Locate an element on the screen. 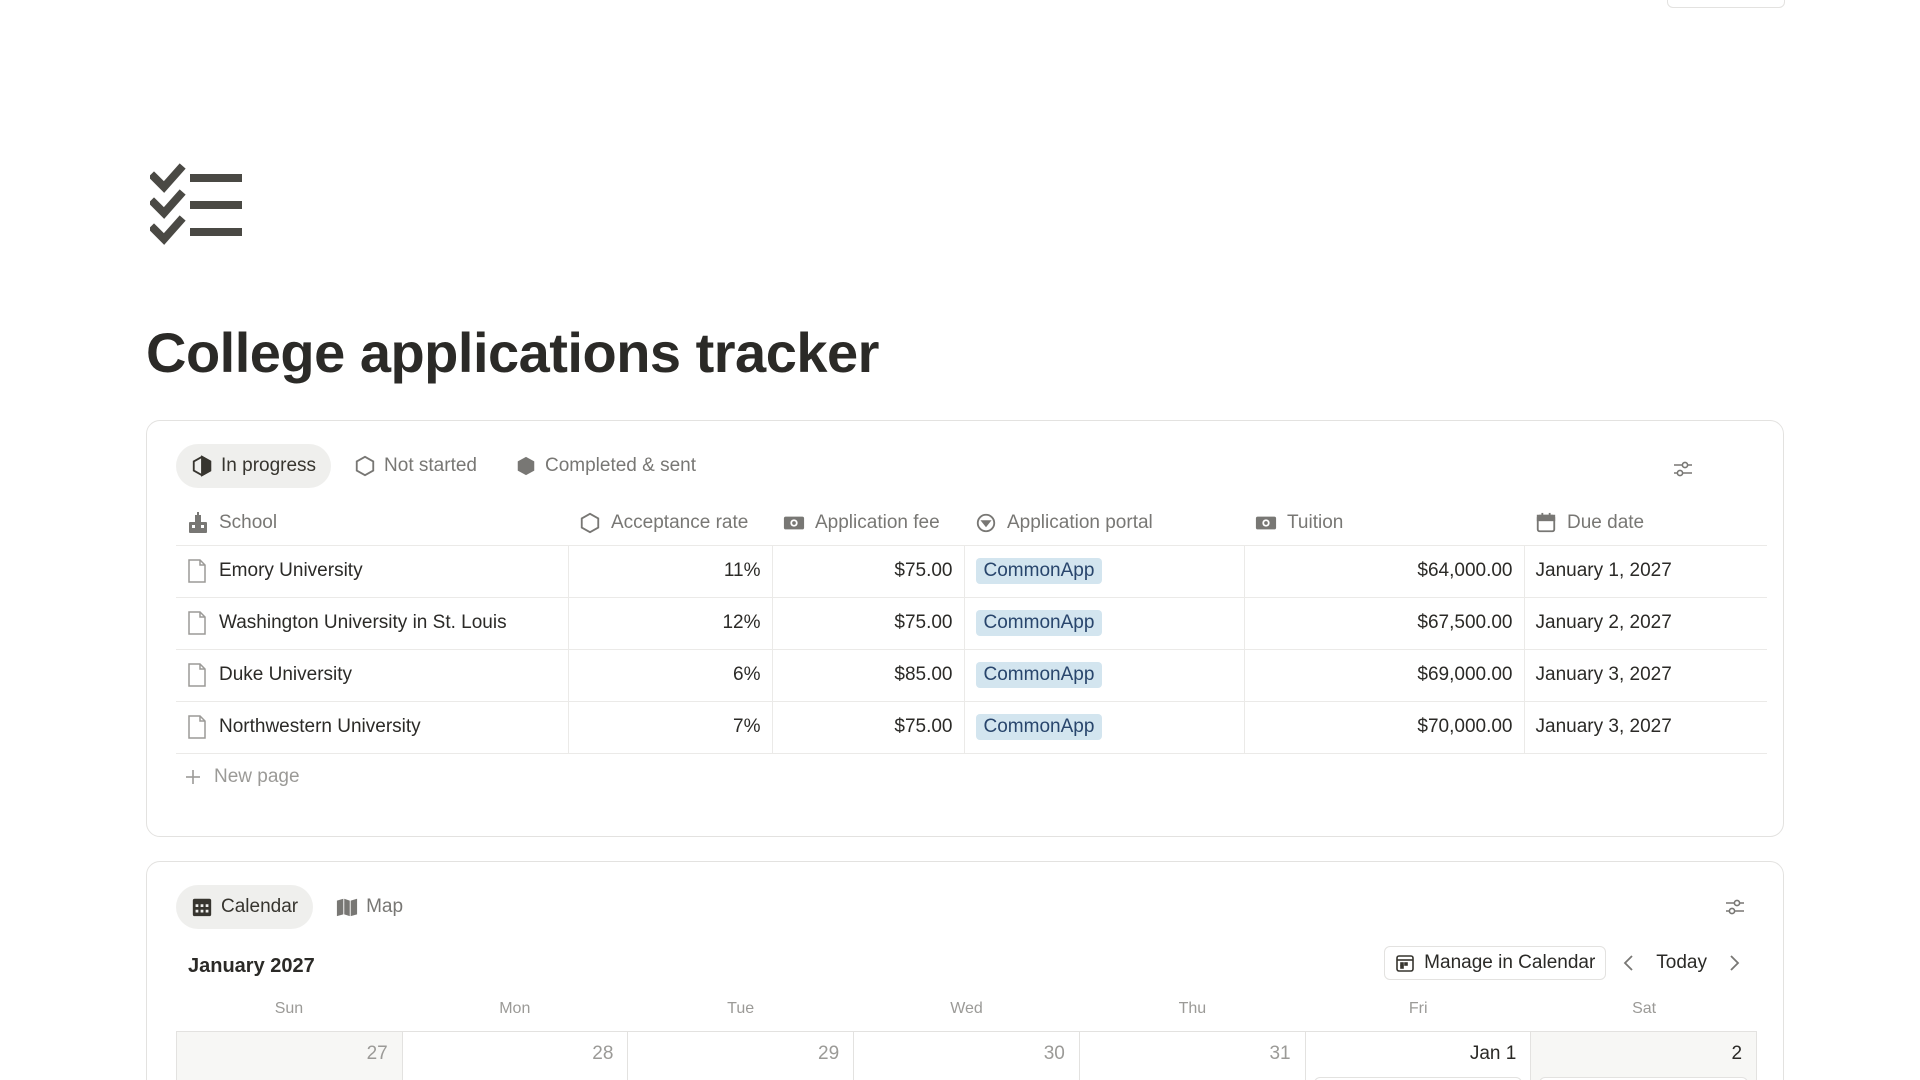 The image size is (1920, 1080). column-header-tuition: Tuition is located at coordinates (1384, 523).